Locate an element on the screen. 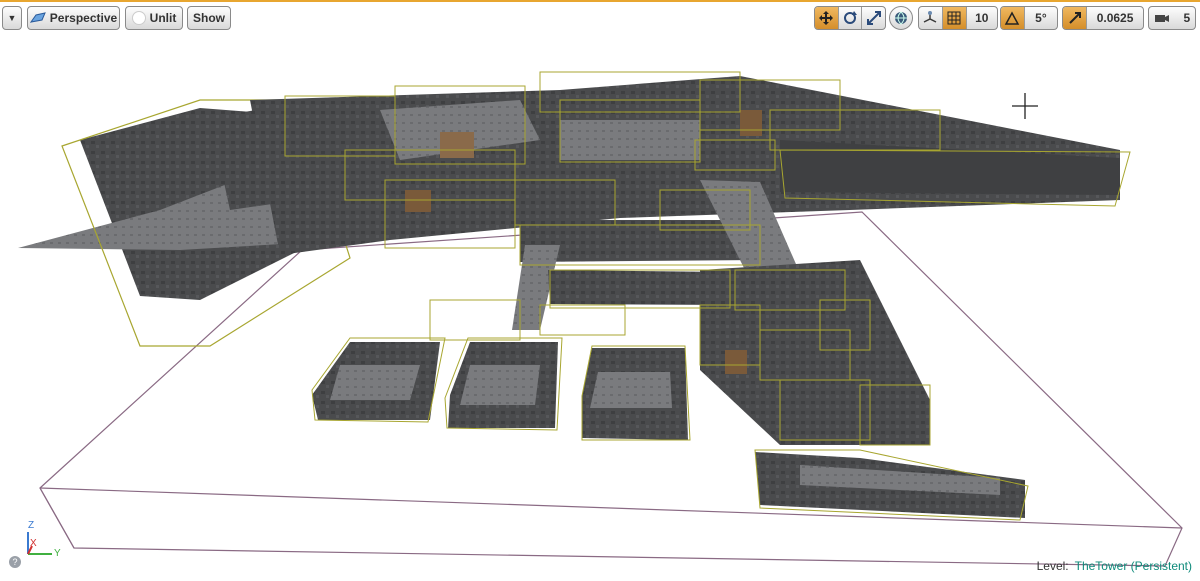 This screenshot has width=1200, height=581. scale-icon is located at coordinates (873, 18).